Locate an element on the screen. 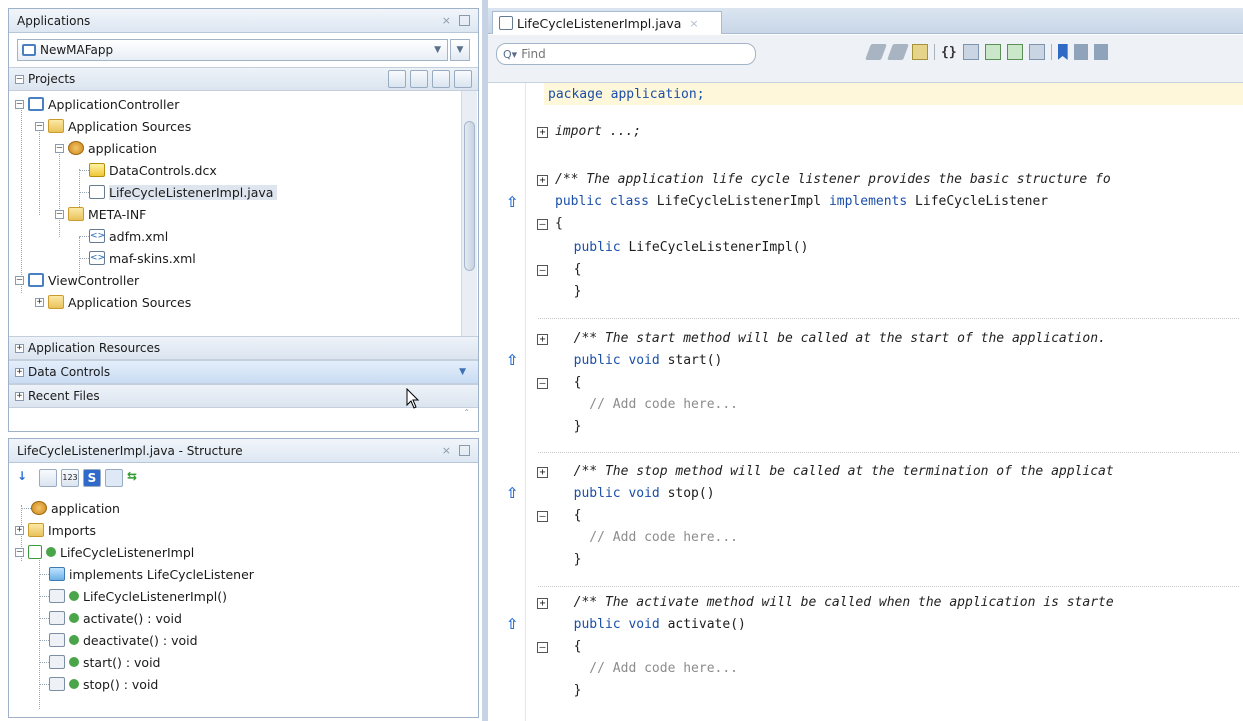  xml-file-icon: <> is located at coordinates (97, 236).